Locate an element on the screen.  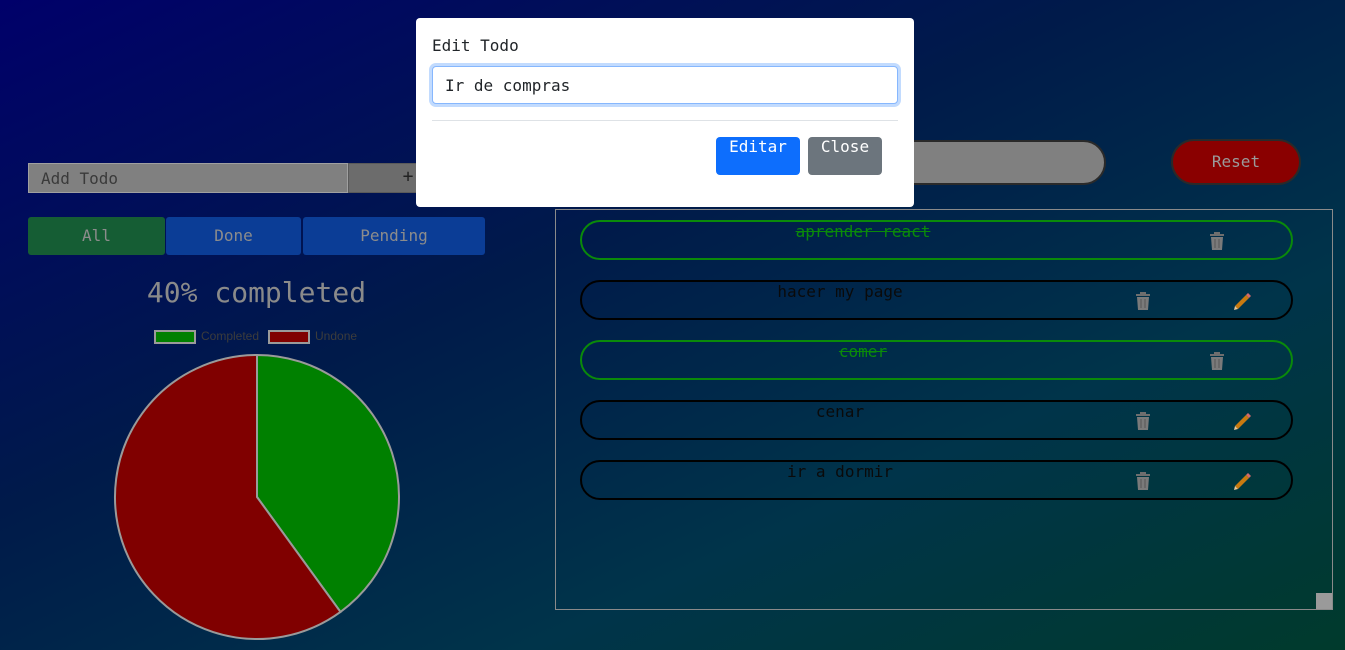
todo-item-ir-a-dormir: ir a dormir is located at coordinates (936, 480).